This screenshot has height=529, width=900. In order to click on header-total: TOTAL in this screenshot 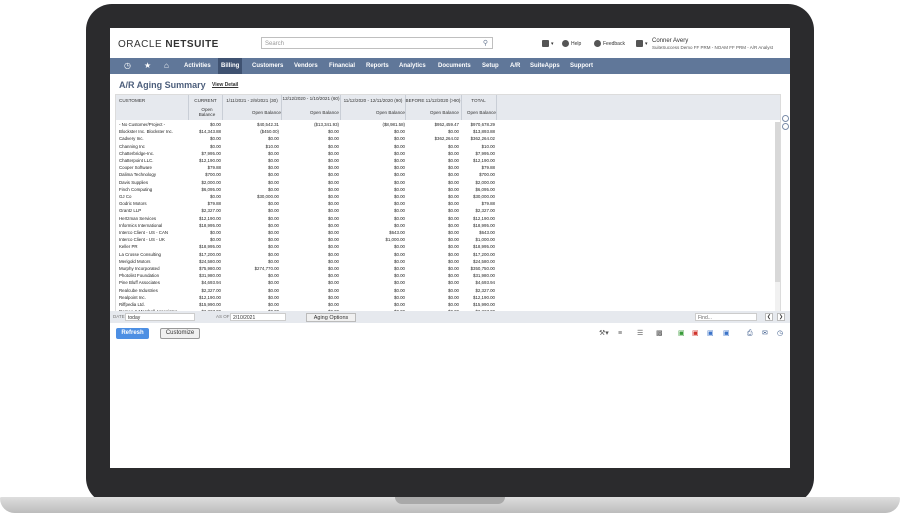, I will do `click(478, 100)`.